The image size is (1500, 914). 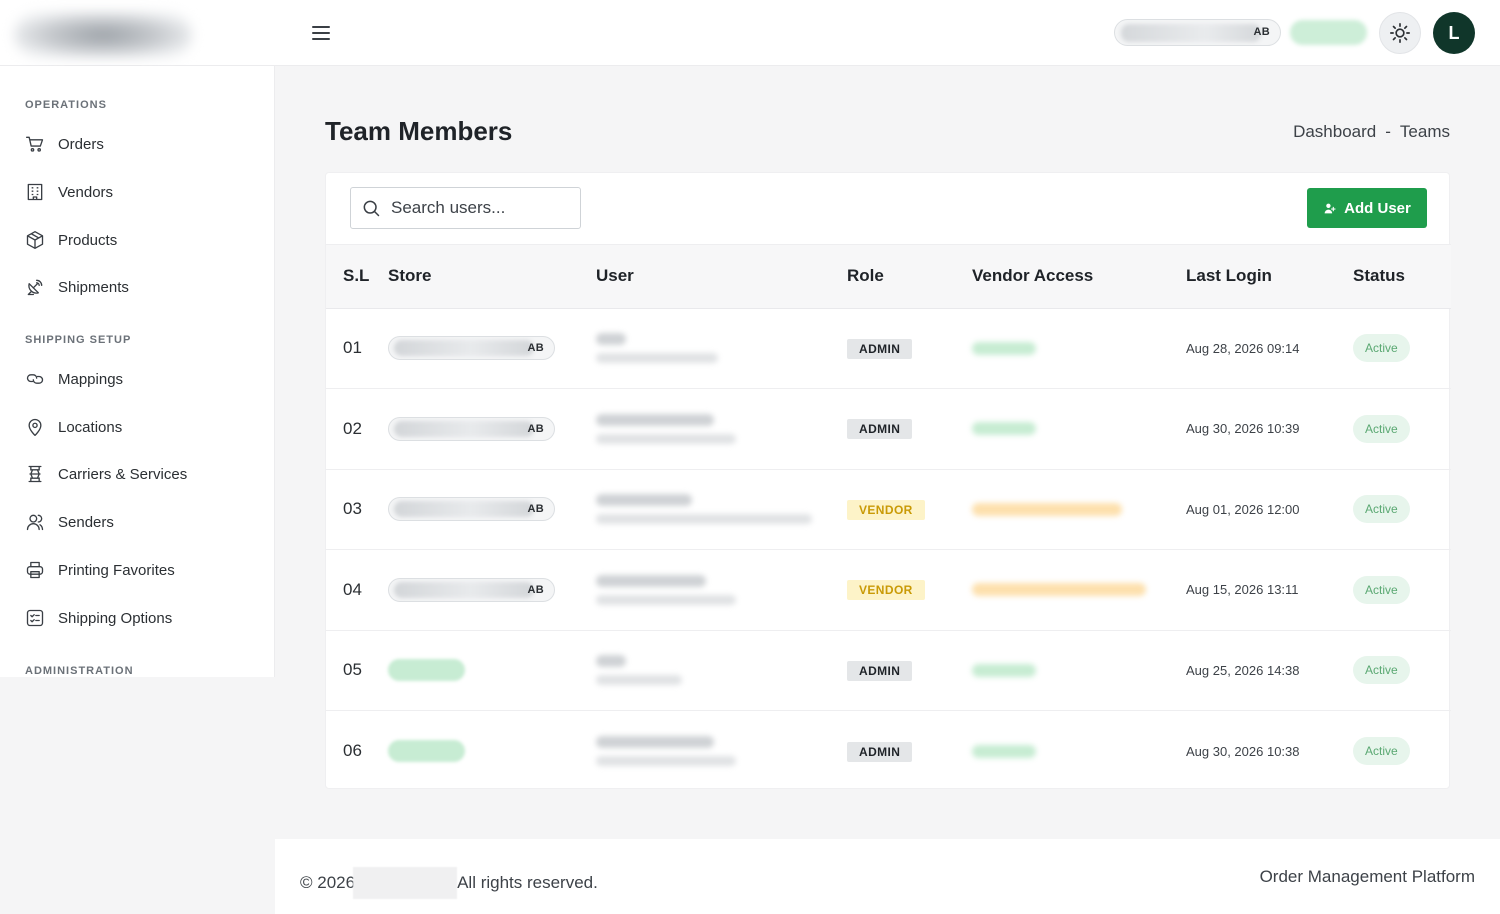 I want to click on platform-name: Order Management Platform, so click(x=1367, y=876).